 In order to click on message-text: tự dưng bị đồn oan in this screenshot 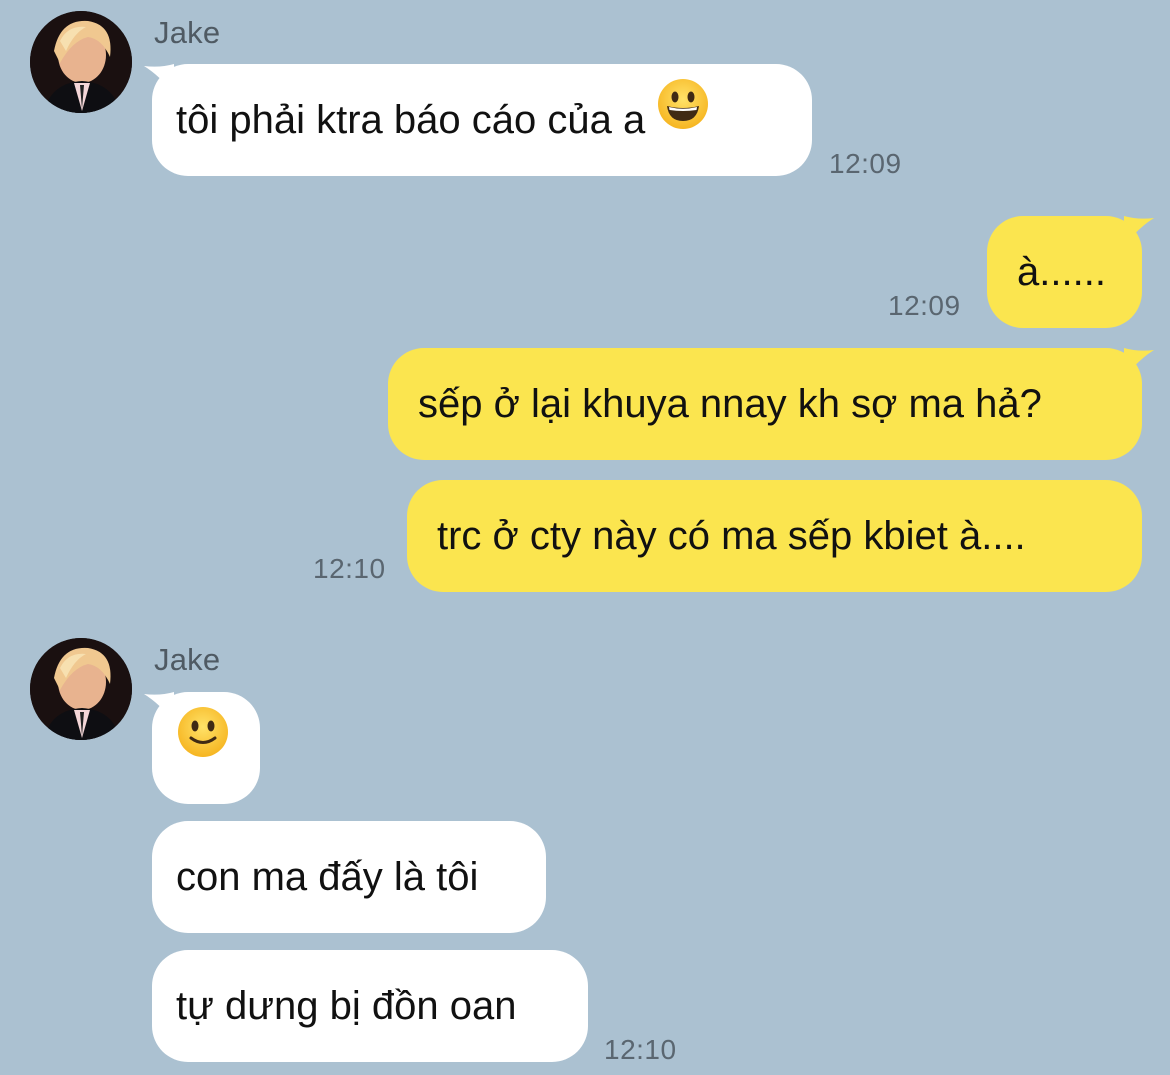, I will do `click(346, 1006)`.